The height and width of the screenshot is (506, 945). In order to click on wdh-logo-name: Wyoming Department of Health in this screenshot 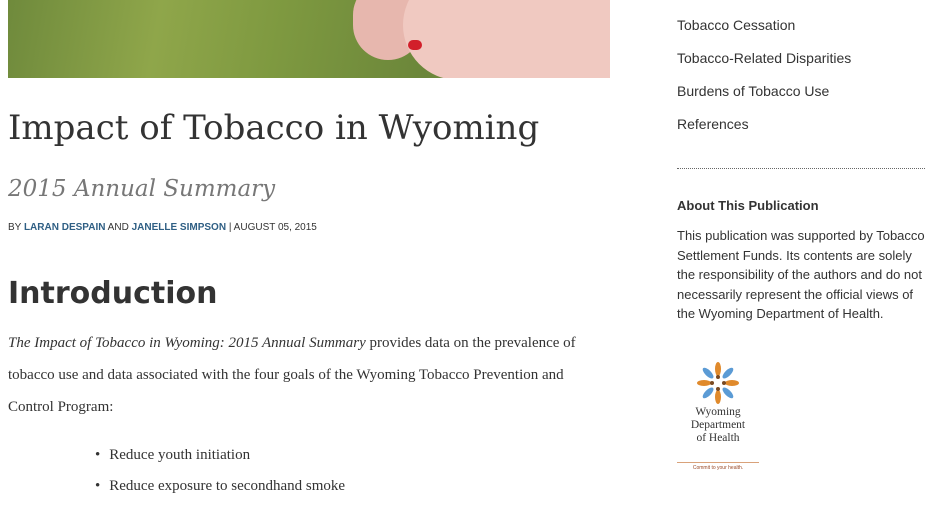, I will do `click(718, 425)`.